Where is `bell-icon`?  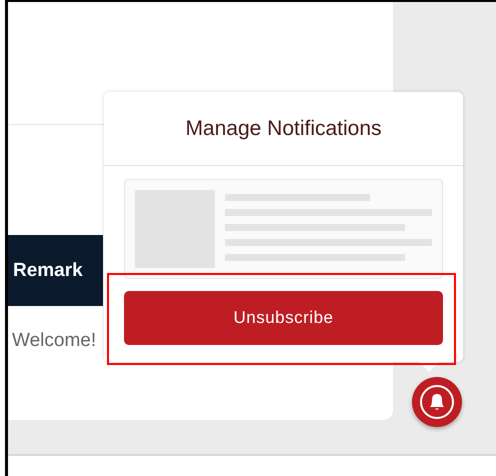
bell-icon is located at coordinates (437, 402).